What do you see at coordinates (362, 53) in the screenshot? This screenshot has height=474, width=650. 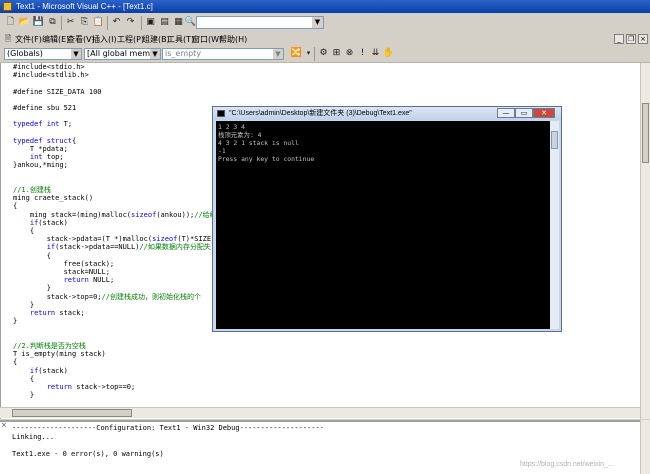 I see `execute-icon: !` at bounding box center [362, 53].